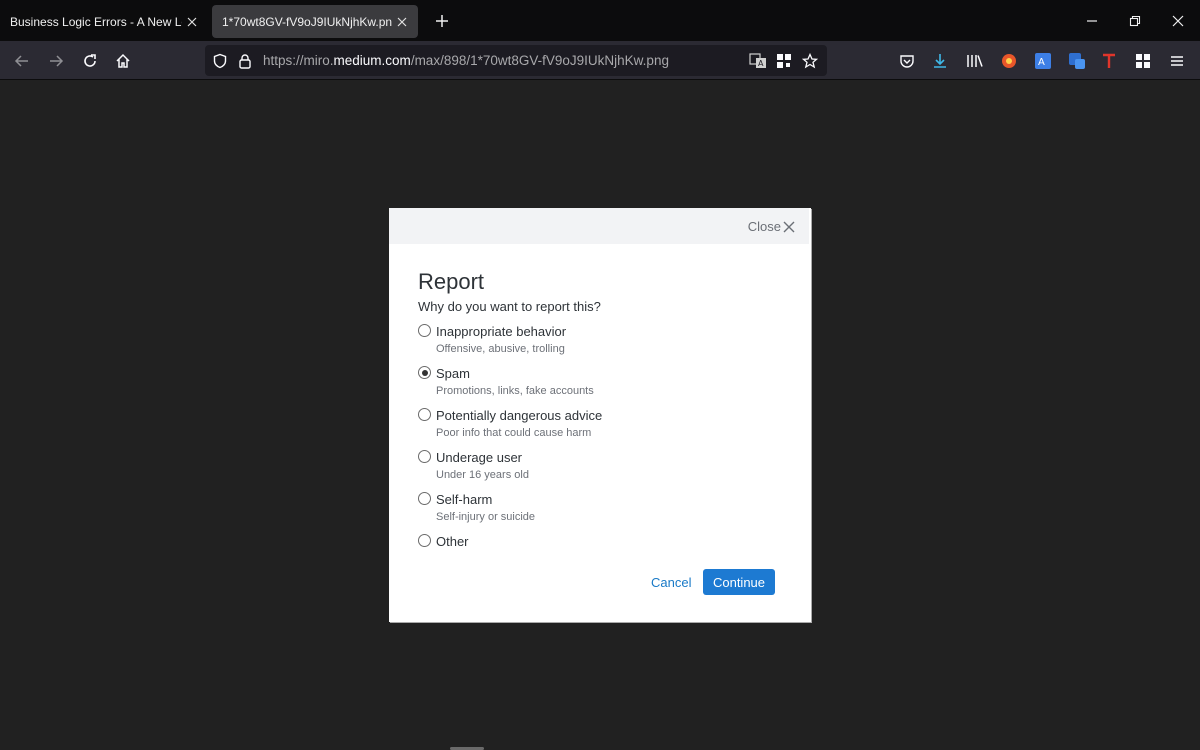  I want to click on url-host: medium.com, so click(372, 60).